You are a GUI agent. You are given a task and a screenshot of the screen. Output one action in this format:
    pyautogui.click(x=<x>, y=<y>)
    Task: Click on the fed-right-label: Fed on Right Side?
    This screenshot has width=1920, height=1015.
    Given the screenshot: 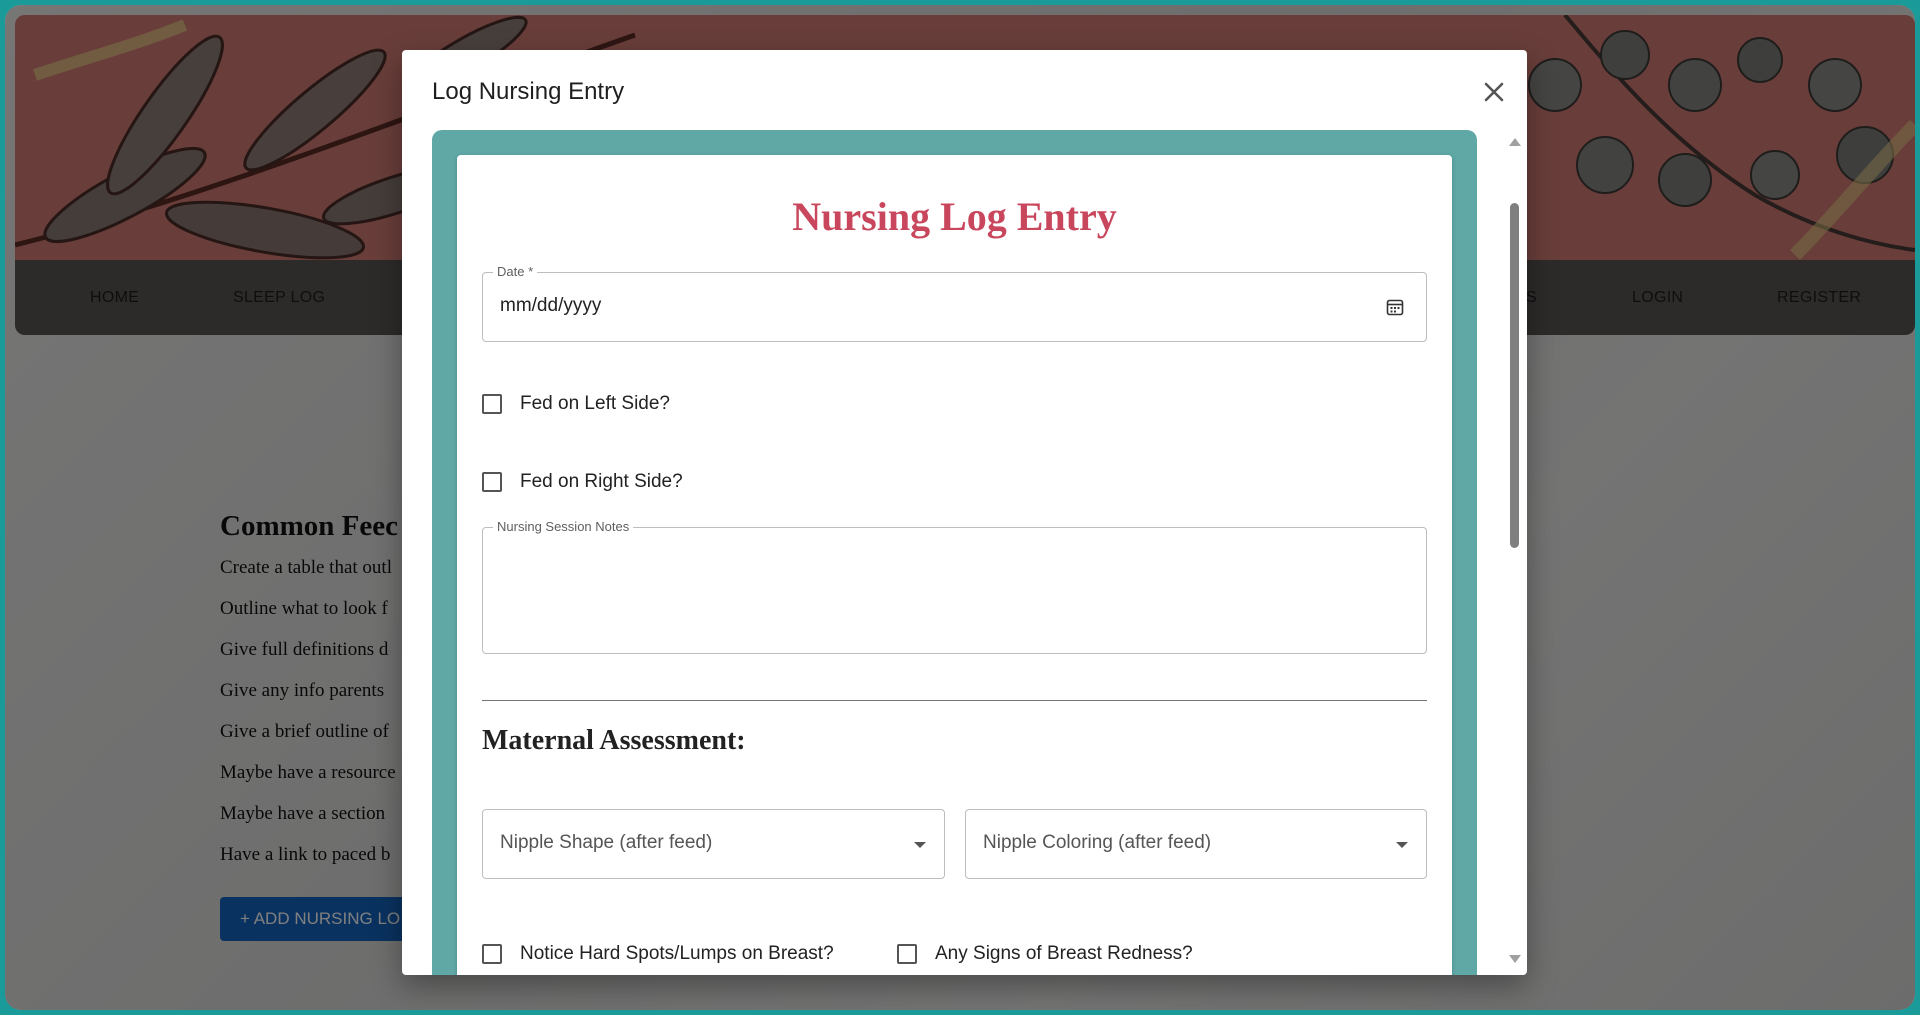 What is the action you would take?
    pyautogui.click(x=601, y=481)
    